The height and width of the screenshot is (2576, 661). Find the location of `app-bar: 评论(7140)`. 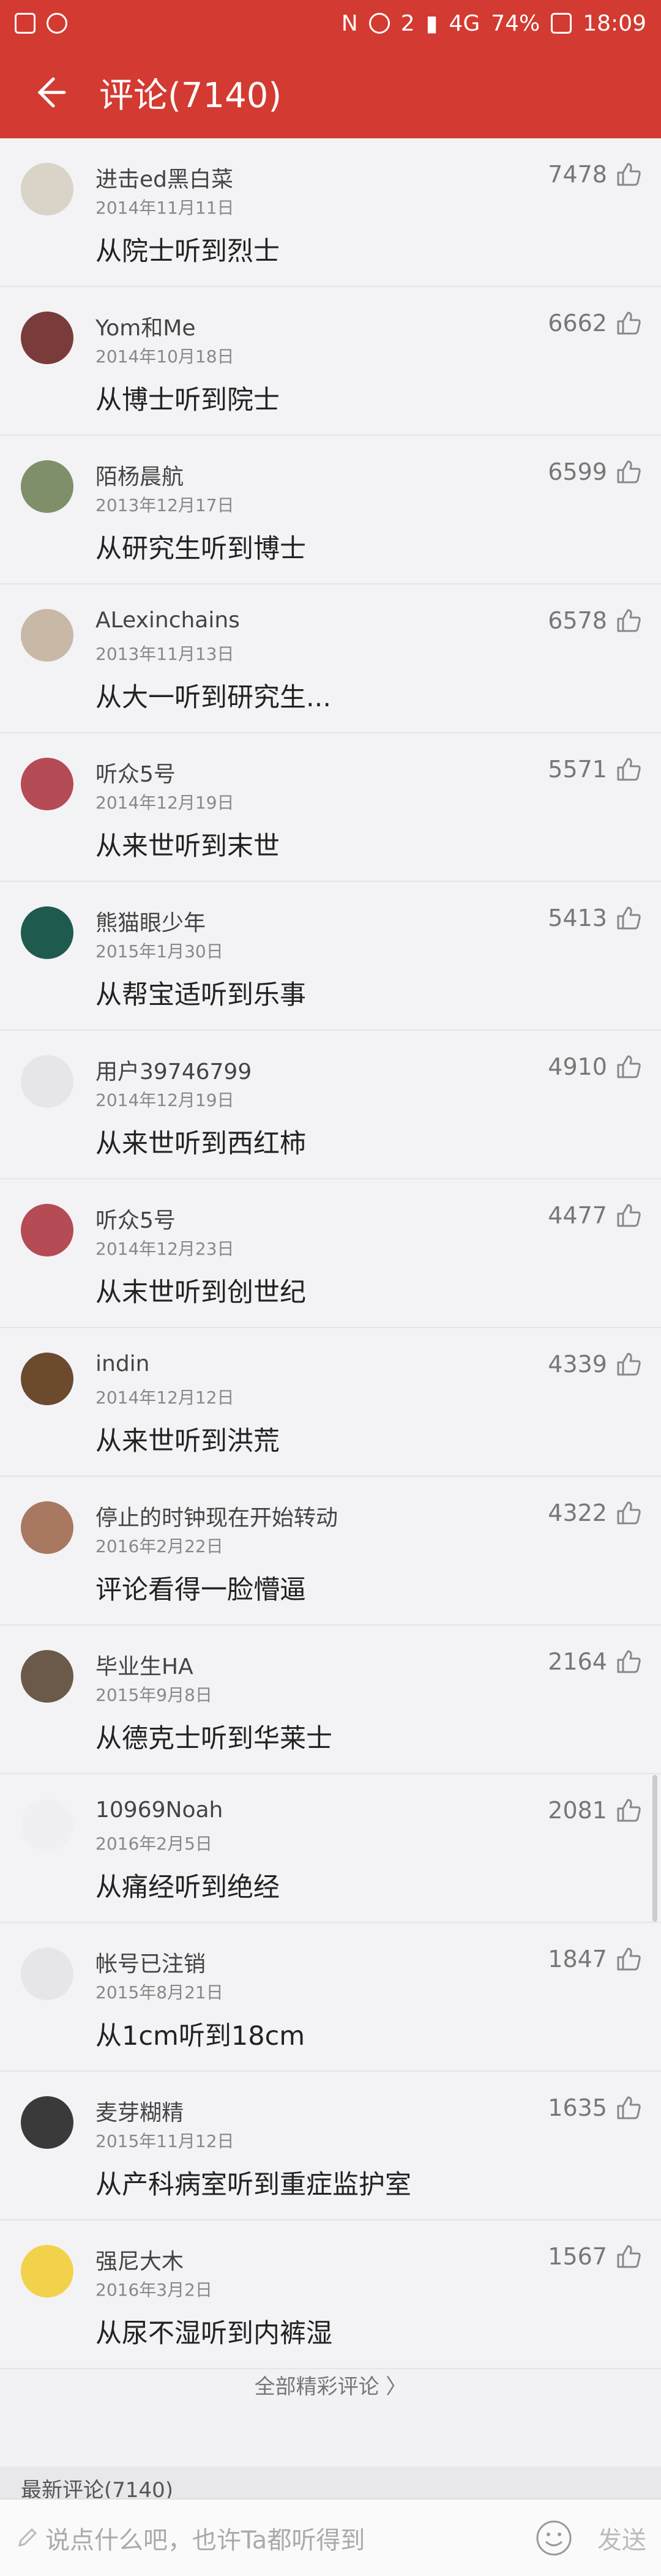

app-bar: 评论(7140) is located at coordinates (330, 92).